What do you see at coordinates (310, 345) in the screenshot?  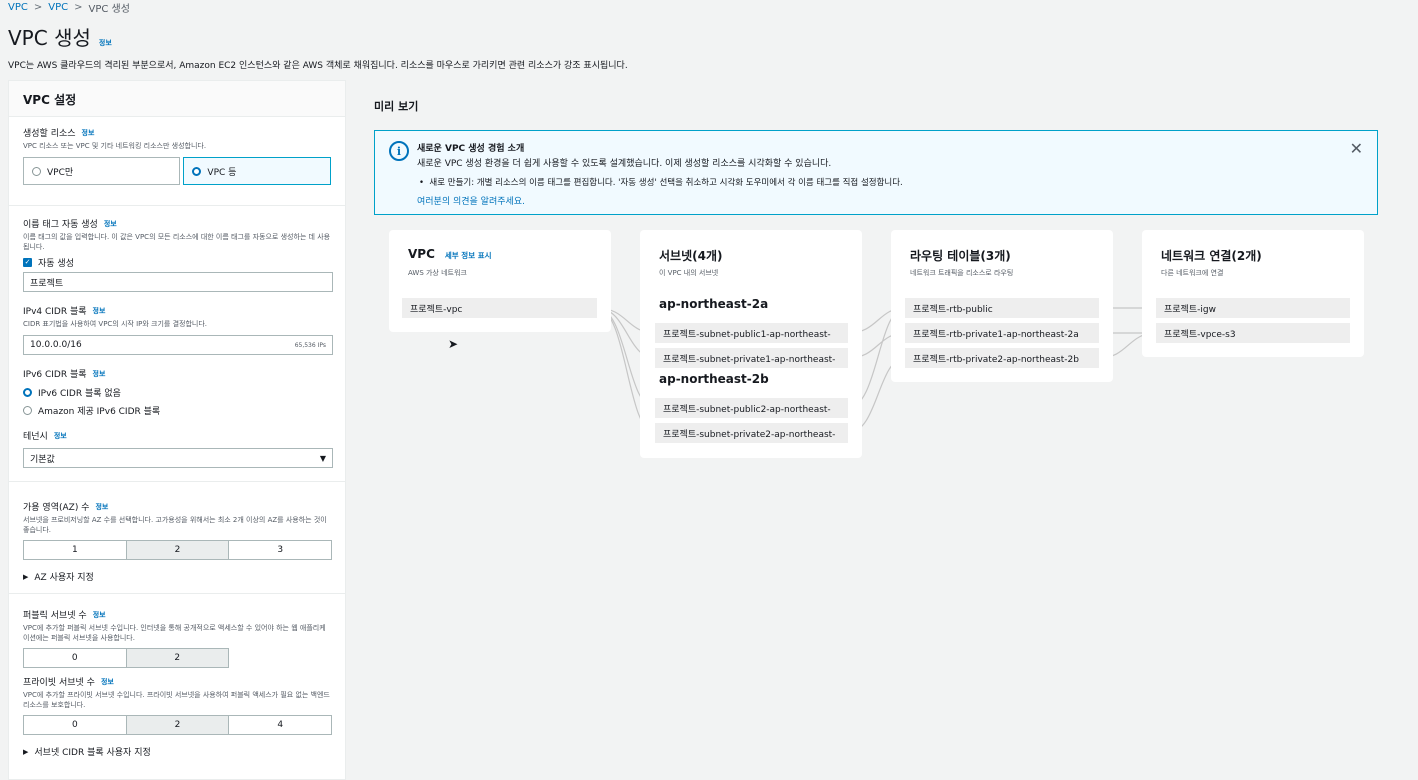 I see `ipv4-ip-count: 65,536 IPs` at bounding box center [310, 345].